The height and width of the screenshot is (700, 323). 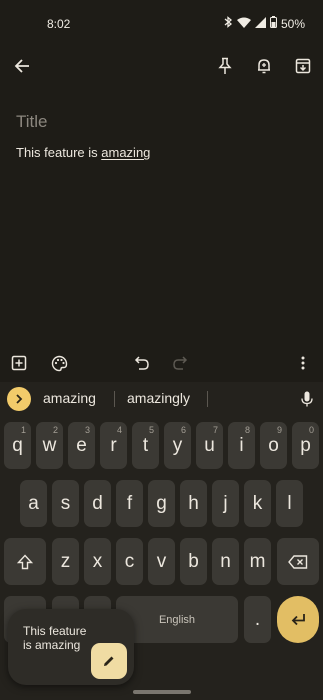 What do you see at coordinates (215, 430) in the screenshot?
I see `key-number-hint: 7` at bounding box center [215, 430].